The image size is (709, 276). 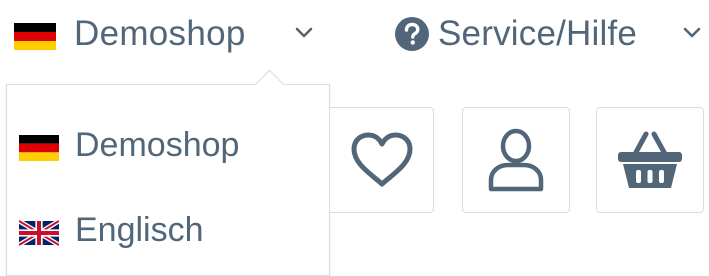 What do you see at coordinates (160, 33) in the screenshot?
I see `shop-switcher-label: Demoshop` at bounding box center [160, 33].